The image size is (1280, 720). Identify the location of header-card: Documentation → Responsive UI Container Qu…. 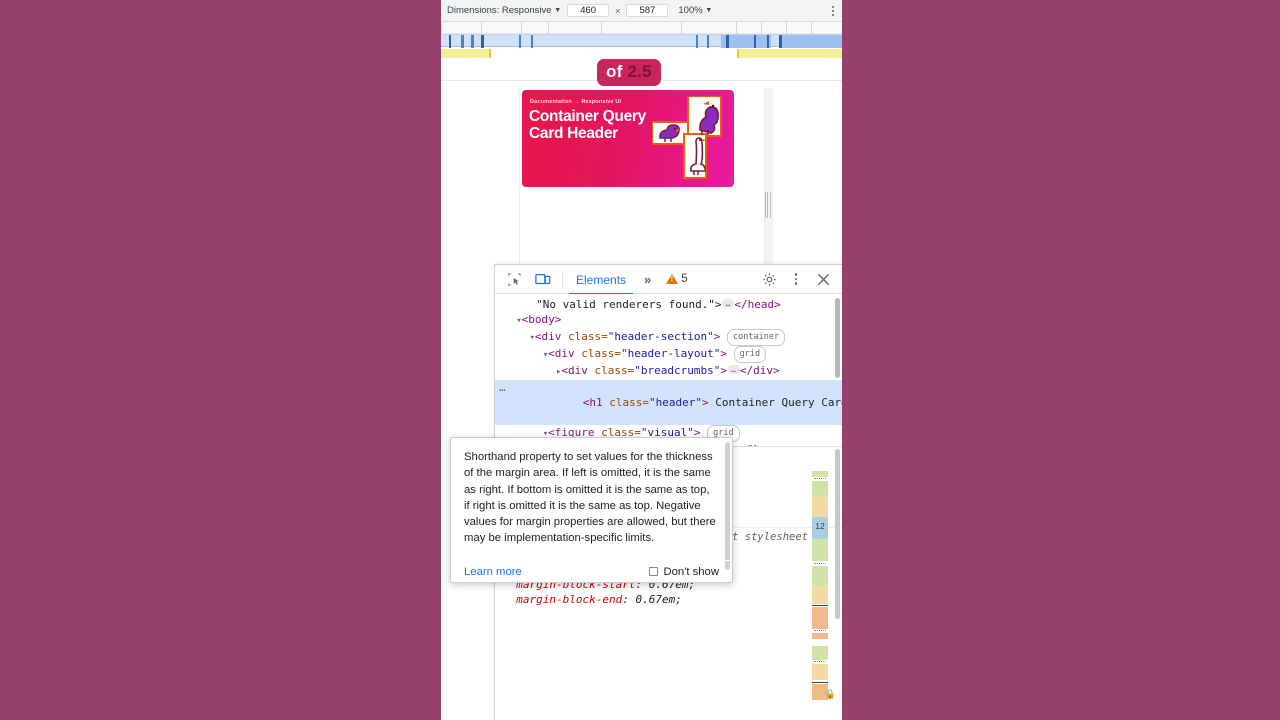
(628, 138).